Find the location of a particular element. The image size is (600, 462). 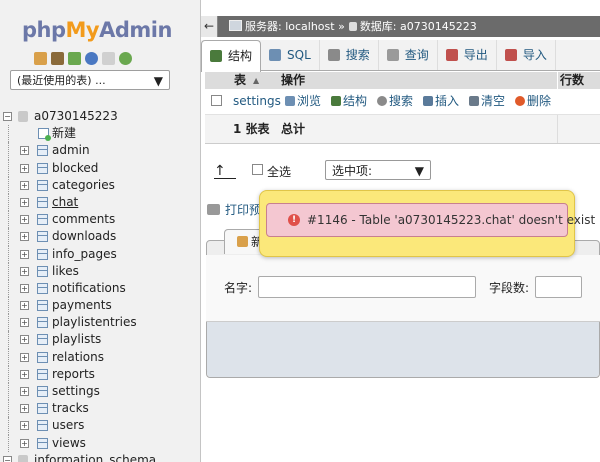

home-icon is located at coordinates (40, 58).